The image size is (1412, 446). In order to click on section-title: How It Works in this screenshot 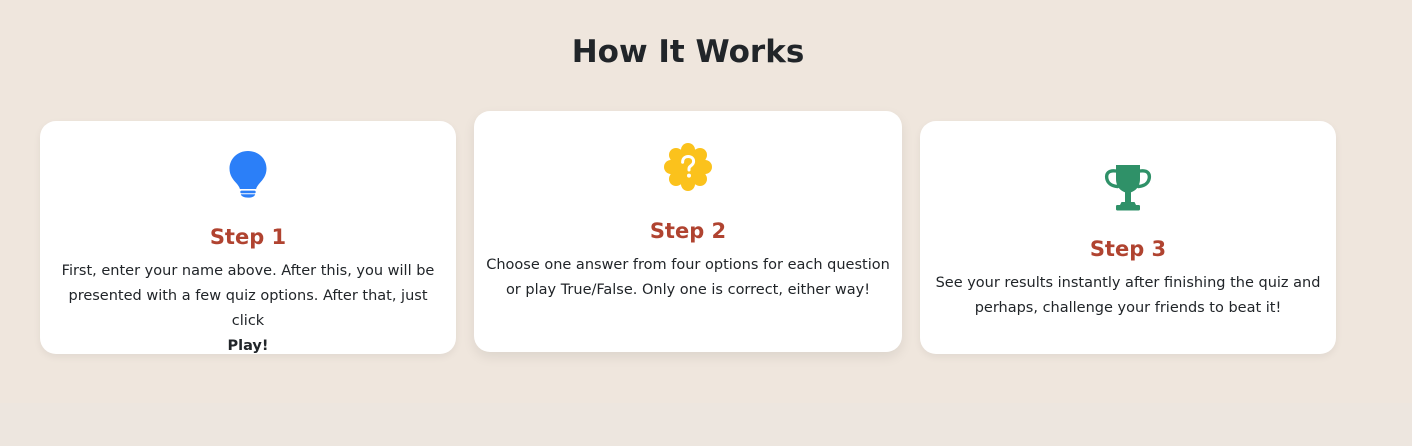, I will do `click(688, 52)`.